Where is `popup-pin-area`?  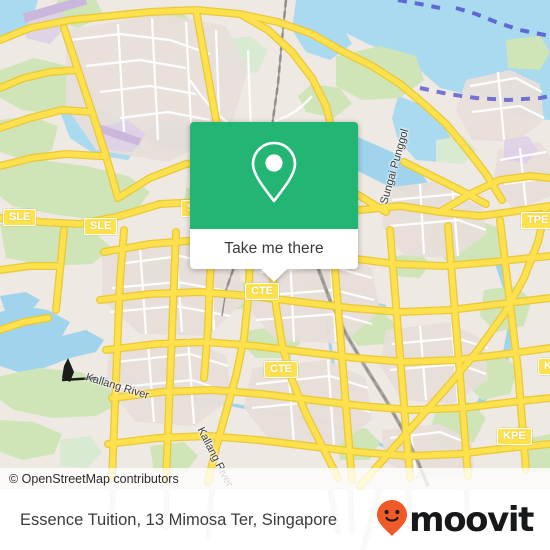 popup-pin-area is located at coordinates (274, 175).